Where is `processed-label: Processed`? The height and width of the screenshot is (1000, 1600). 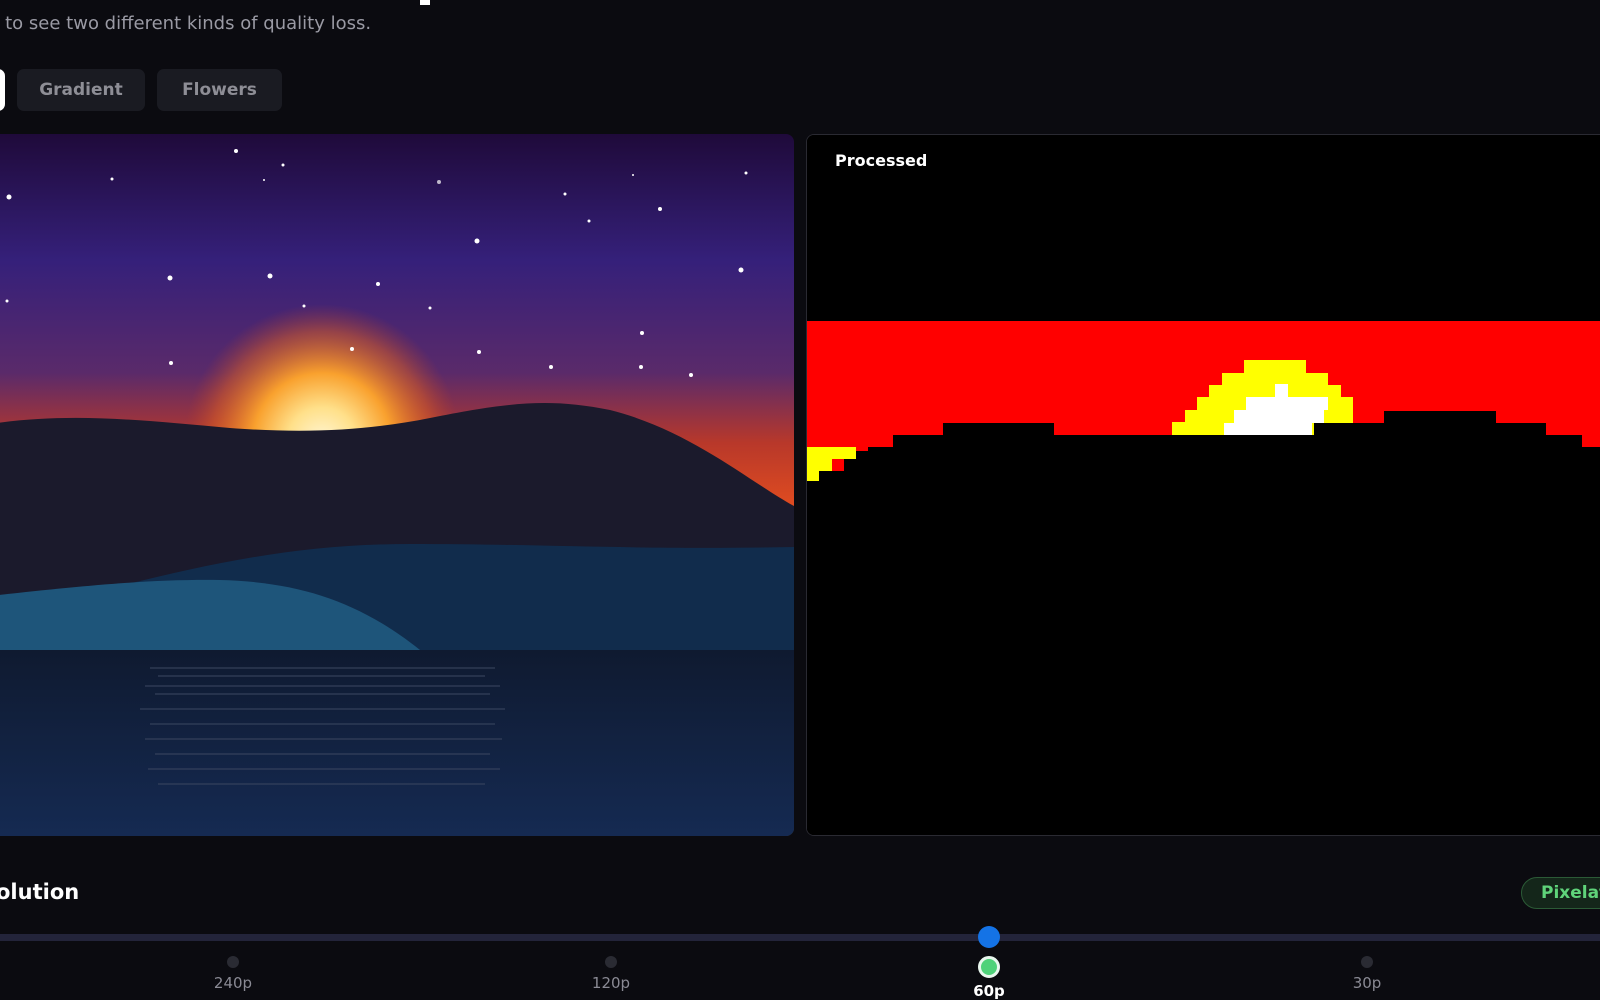 processed-label: Processed is located at coordinates (881, 160).